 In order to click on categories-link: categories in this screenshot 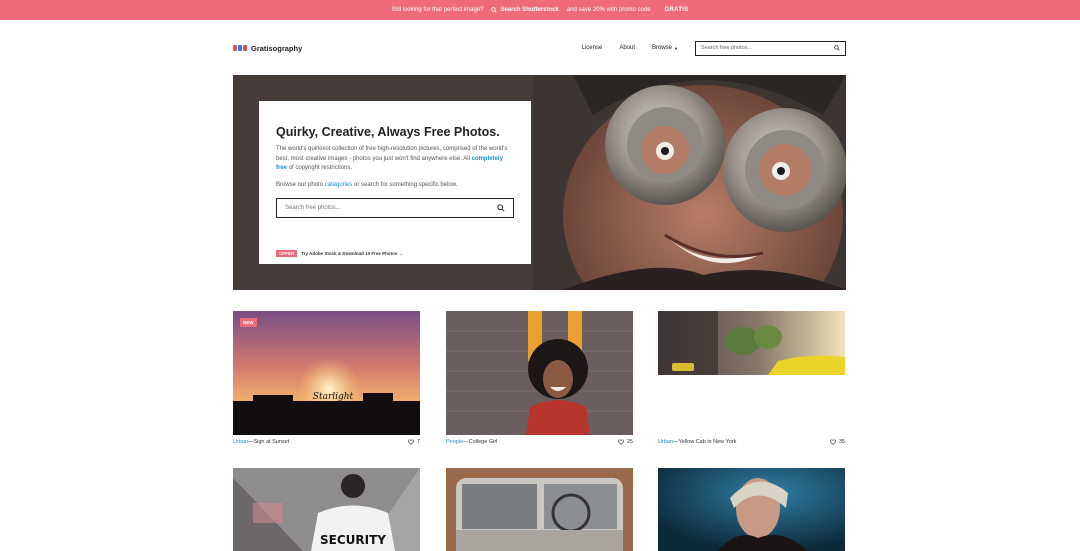, I will do `click(339, 185)`.